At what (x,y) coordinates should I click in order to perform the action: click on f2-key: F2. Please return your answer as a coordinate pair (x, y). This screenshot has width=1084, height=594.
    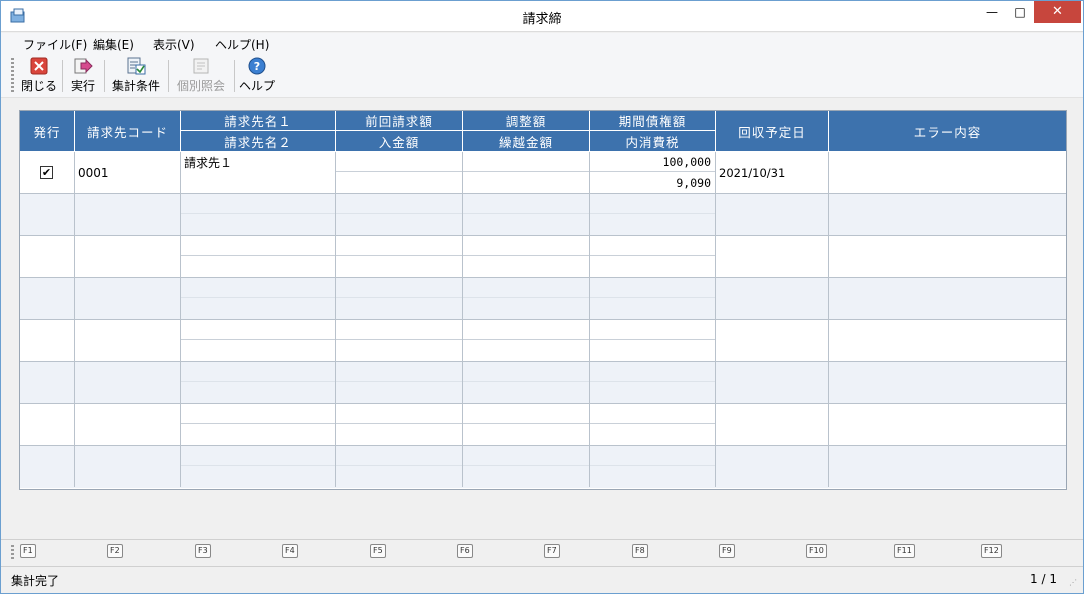
    Looking at the image, I should click on (115, 551).